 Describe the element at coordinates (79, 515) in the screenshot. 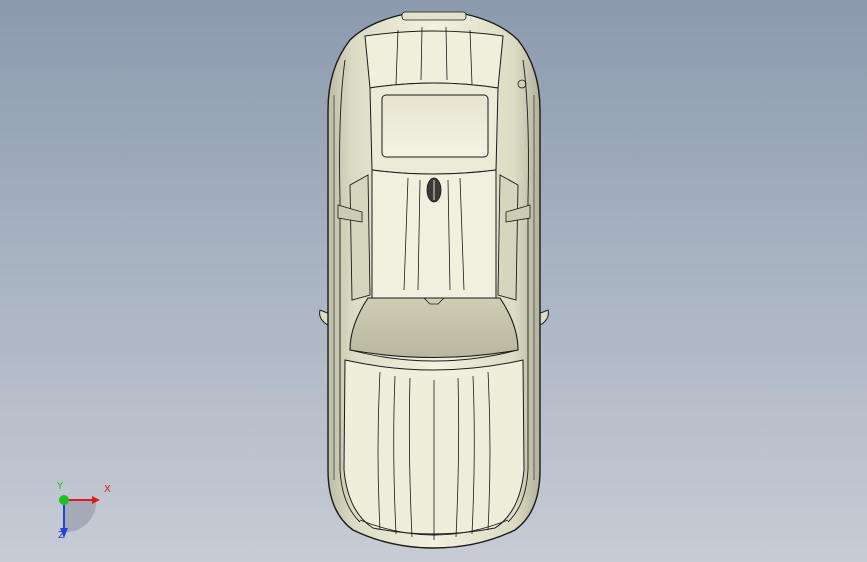

I see `coordinate-triad: X Y Z` at that location.